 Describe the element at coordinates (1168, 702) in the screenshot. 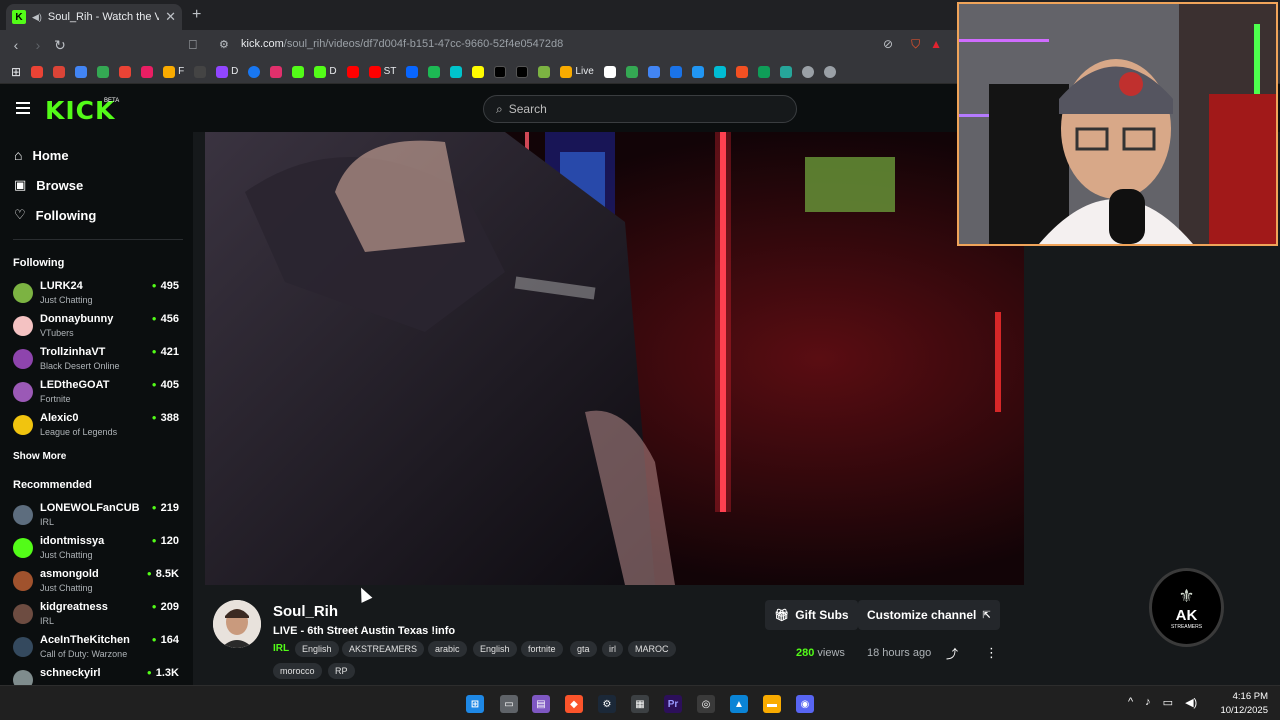

I see `network-icon: ▭` at that location.